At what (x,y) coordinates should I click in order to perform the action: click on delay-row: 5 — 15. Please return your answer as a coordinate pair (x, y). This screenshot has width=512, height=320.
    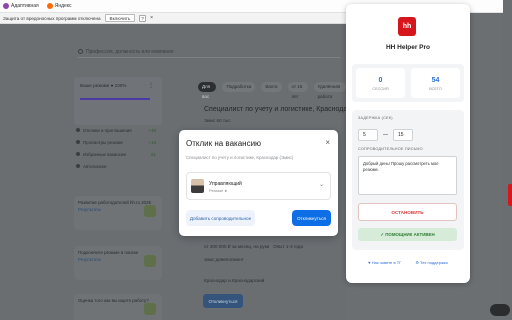
    Looking at the image, I should click on (385, 135).